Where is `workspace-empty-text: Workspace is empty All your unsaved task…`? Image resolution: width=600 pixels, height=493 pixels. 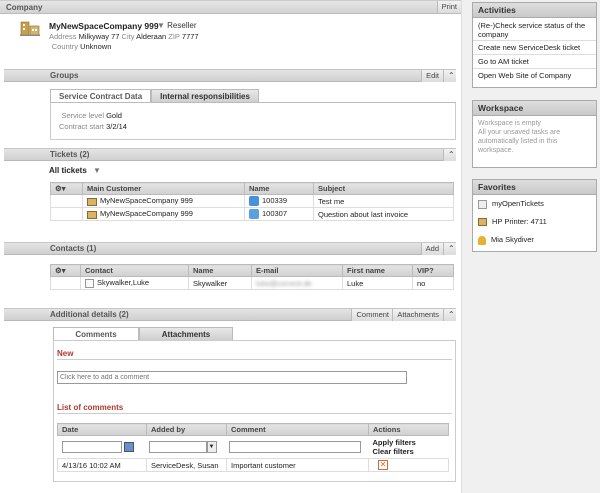
workspace-empty-text: Workspace is empty All your unsaved task… is located at coordinates (519, 137).